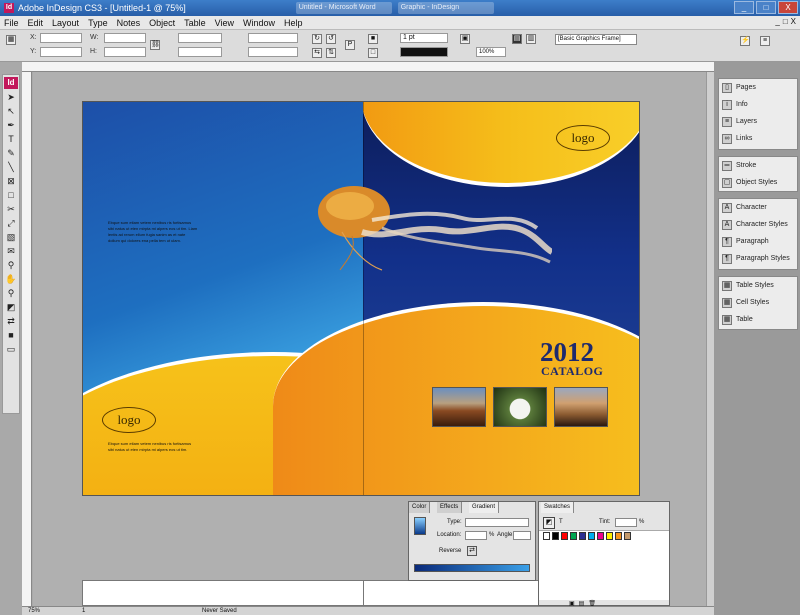  What do you see at coordinates (758, 207) in the screenshot?
I see `panel-character: A Character` at bounding box center [758, 207].